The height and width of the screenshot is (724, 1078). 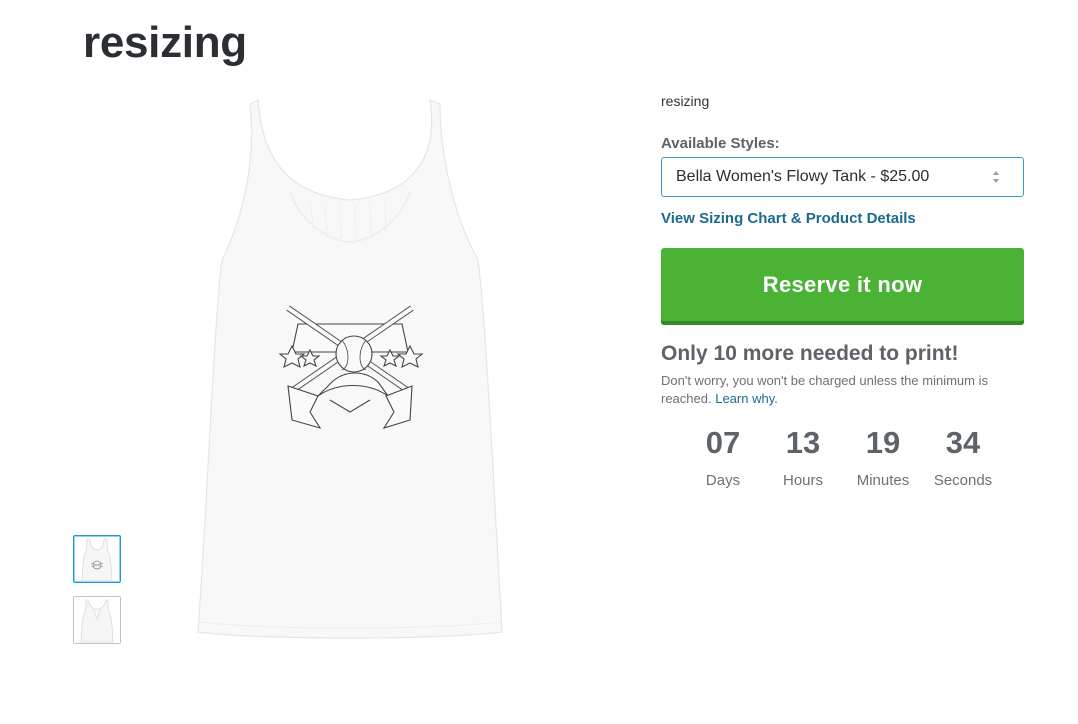 What do you see at coordinates (720, 143) in the screenshot?
I see `available-styles-label: Available Styles:` at bounding box center [720, 143].